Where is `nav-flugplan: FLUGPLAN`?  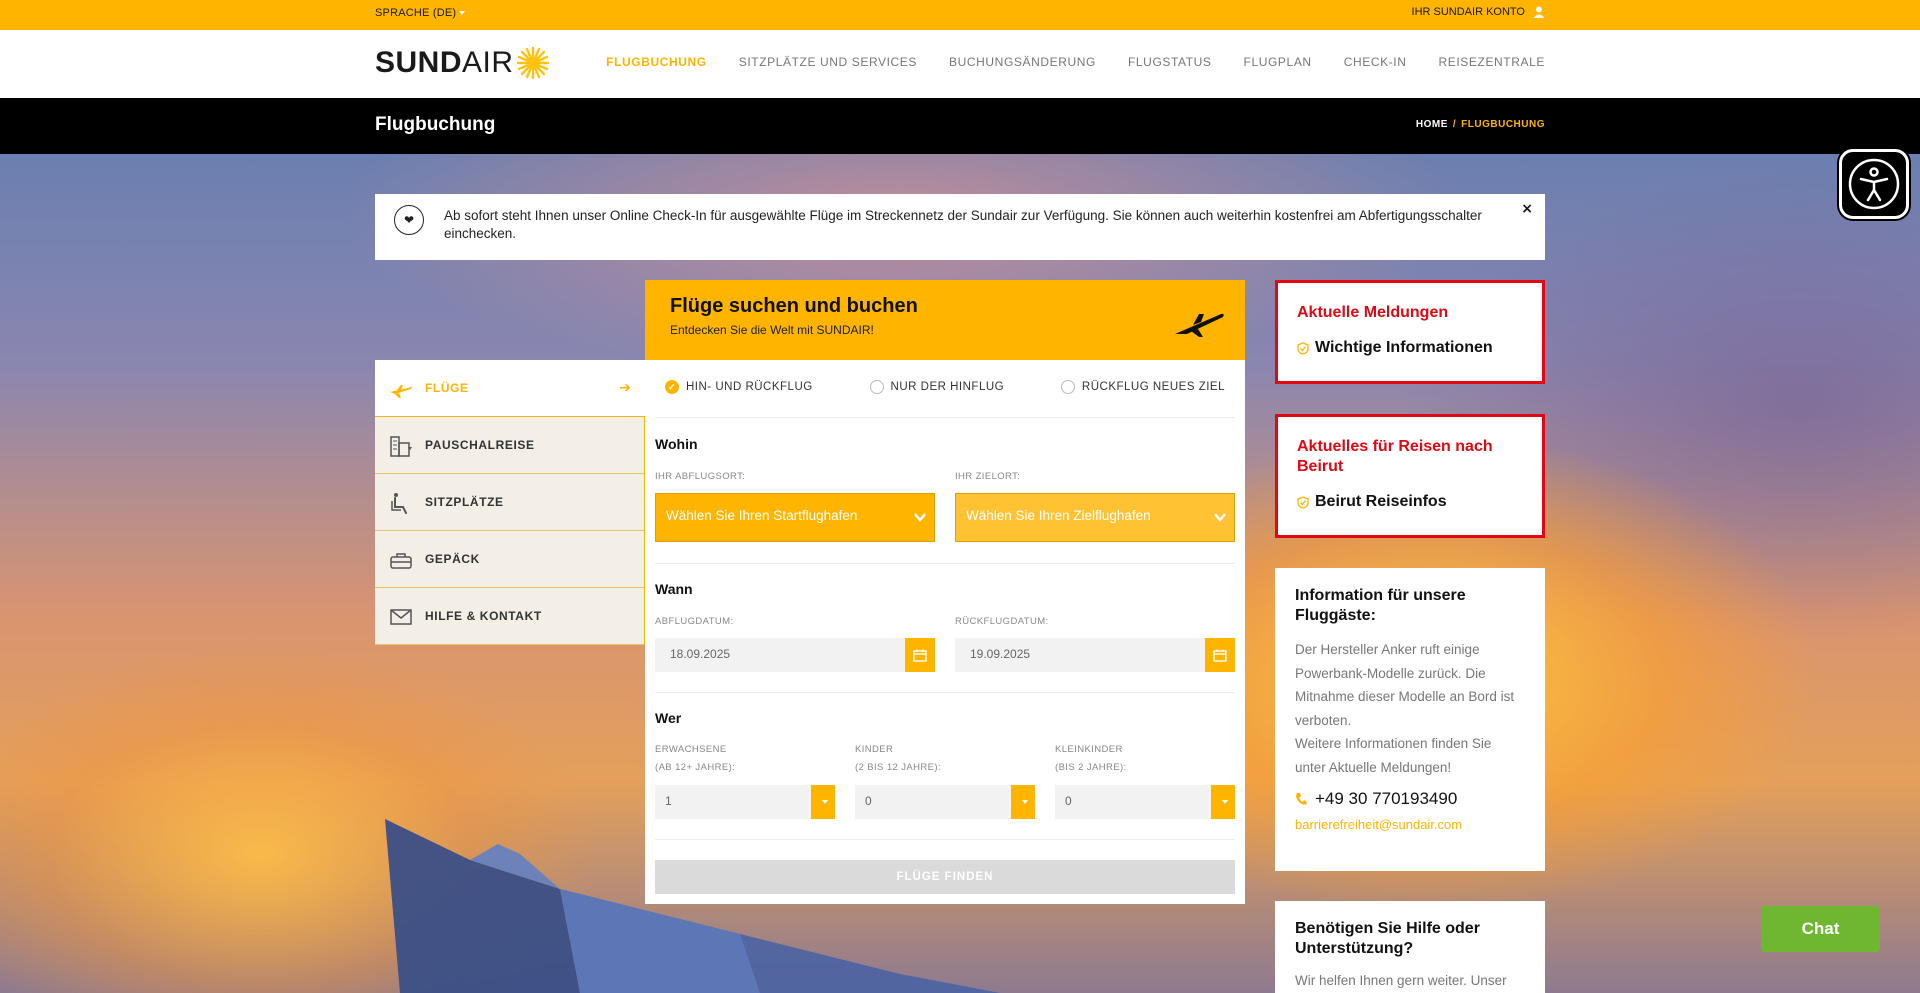
nav-flugplan: FLUGPLAN is located at coordinates (1278, 62).